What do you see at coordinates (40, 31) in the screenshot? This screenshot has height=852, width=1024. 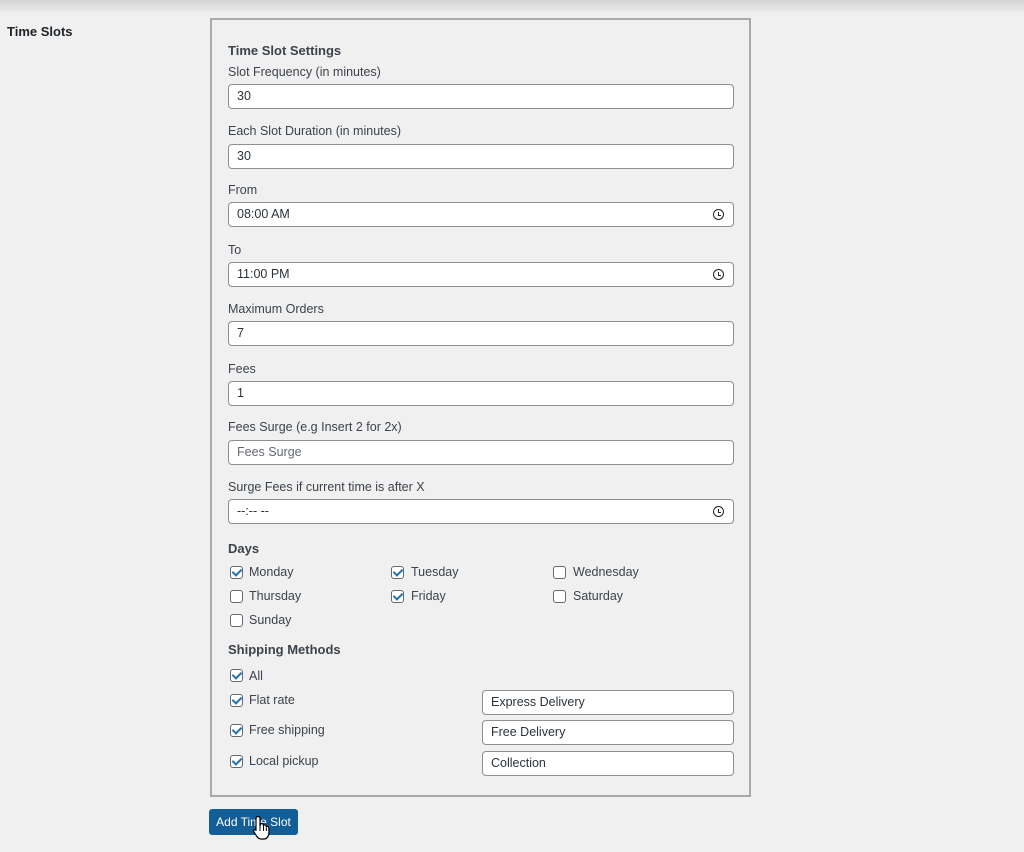 I see `section-label-time-slots: Time Slots` at bounding box center [40, 31].